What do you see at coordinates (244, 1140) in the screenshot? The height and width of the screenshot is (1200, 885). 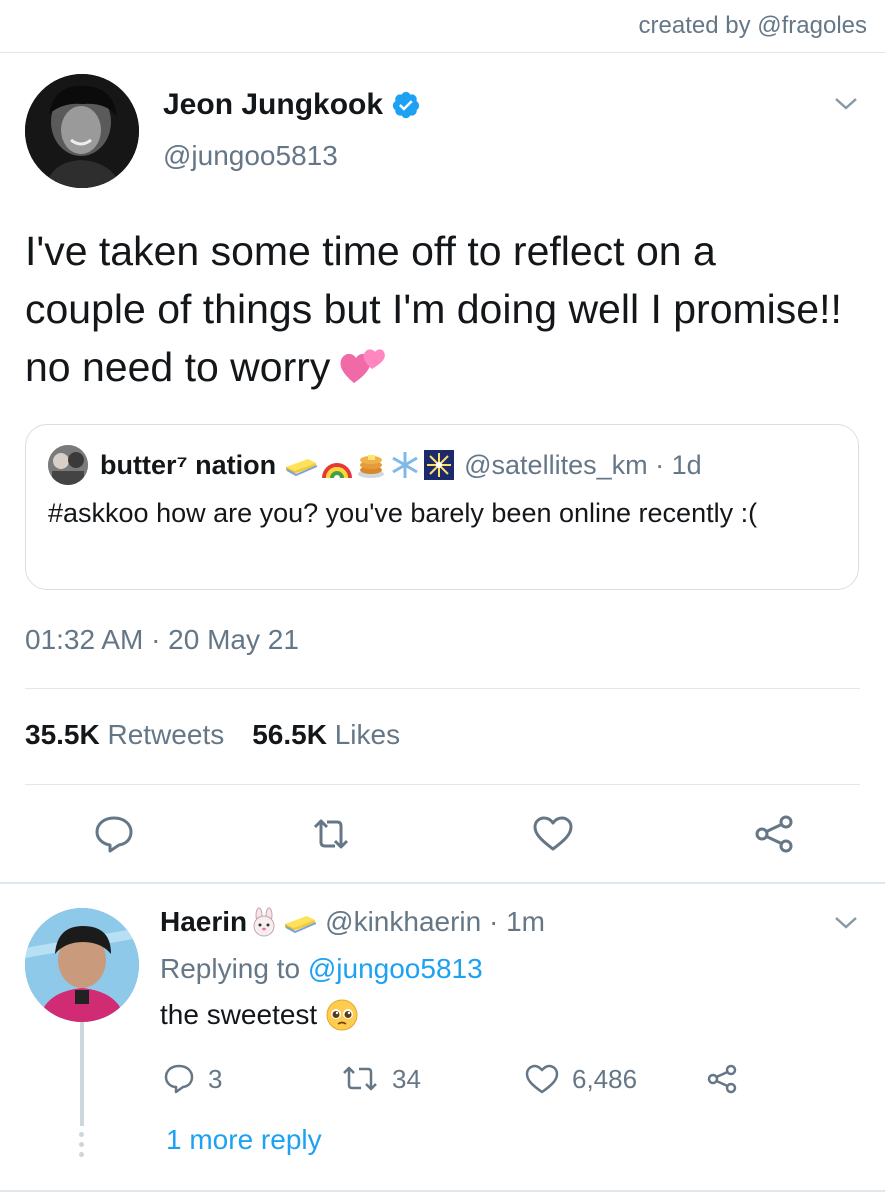 I see `more-replies-link: 1 more reply` at bounding box center [244, 1140].